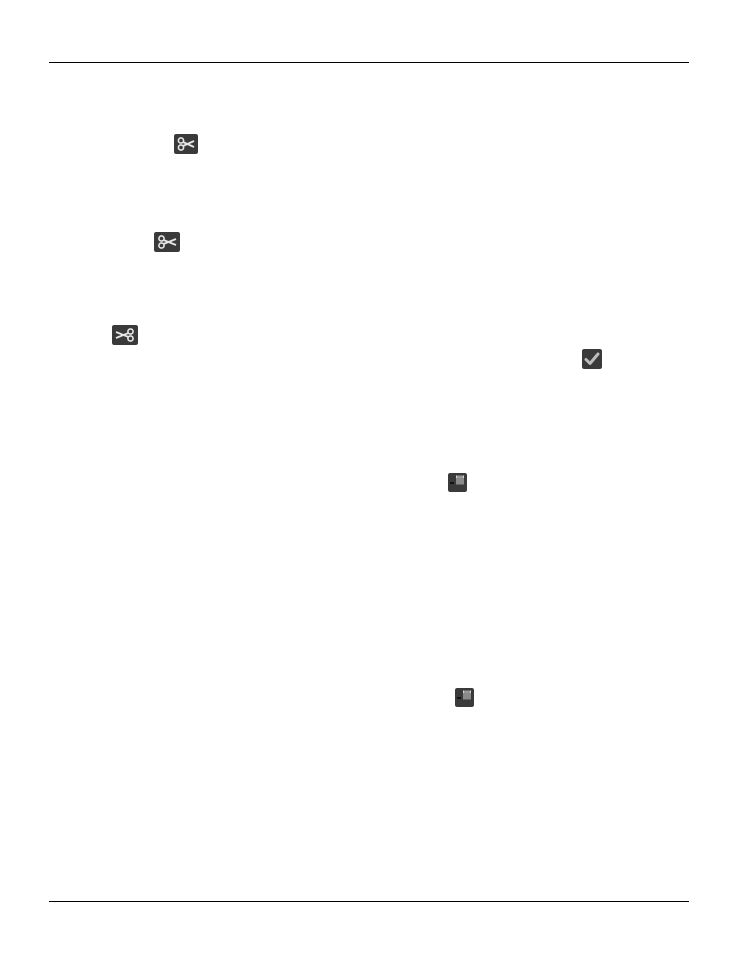 The width and height of the screenshot is (738, 964). Describe the element at coordinates (592, 359) in the screenshot. I see `checkmark-icon` at that location.